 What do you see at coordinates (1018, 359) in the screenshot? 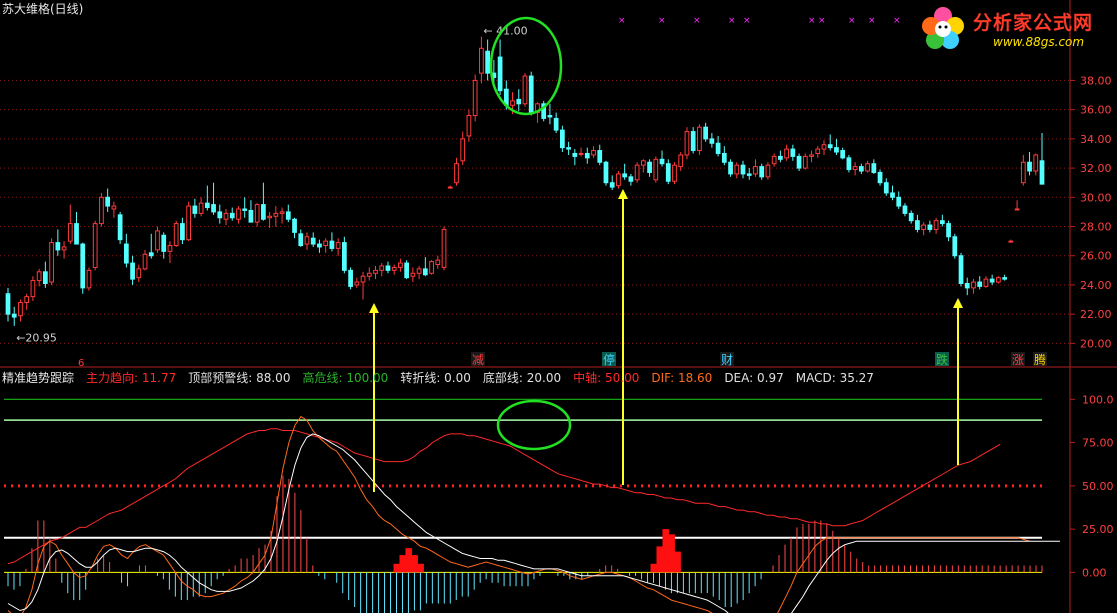
I see `signal-text: 涨` at bounding box center [1018, 359].